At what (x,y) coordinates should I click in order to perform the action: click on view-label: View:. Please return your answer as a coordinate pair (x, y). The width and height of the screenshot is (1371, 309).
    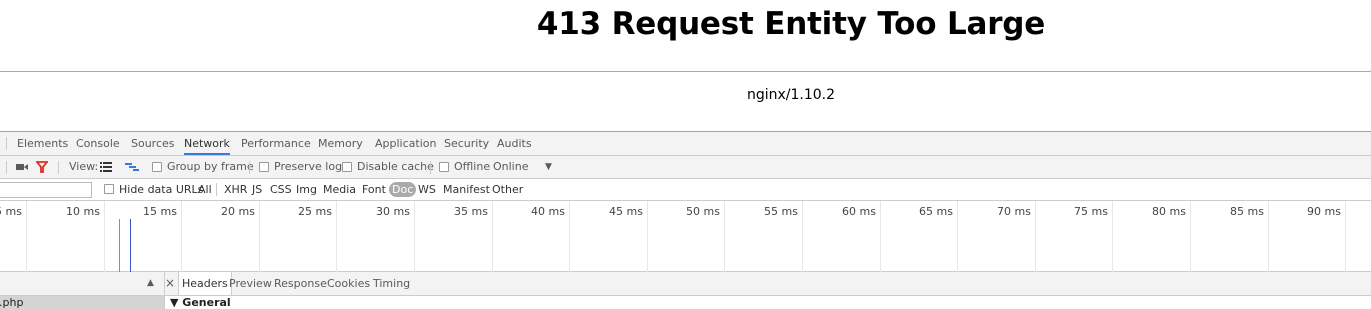
    Looking at the image, I should click on (84, 166).